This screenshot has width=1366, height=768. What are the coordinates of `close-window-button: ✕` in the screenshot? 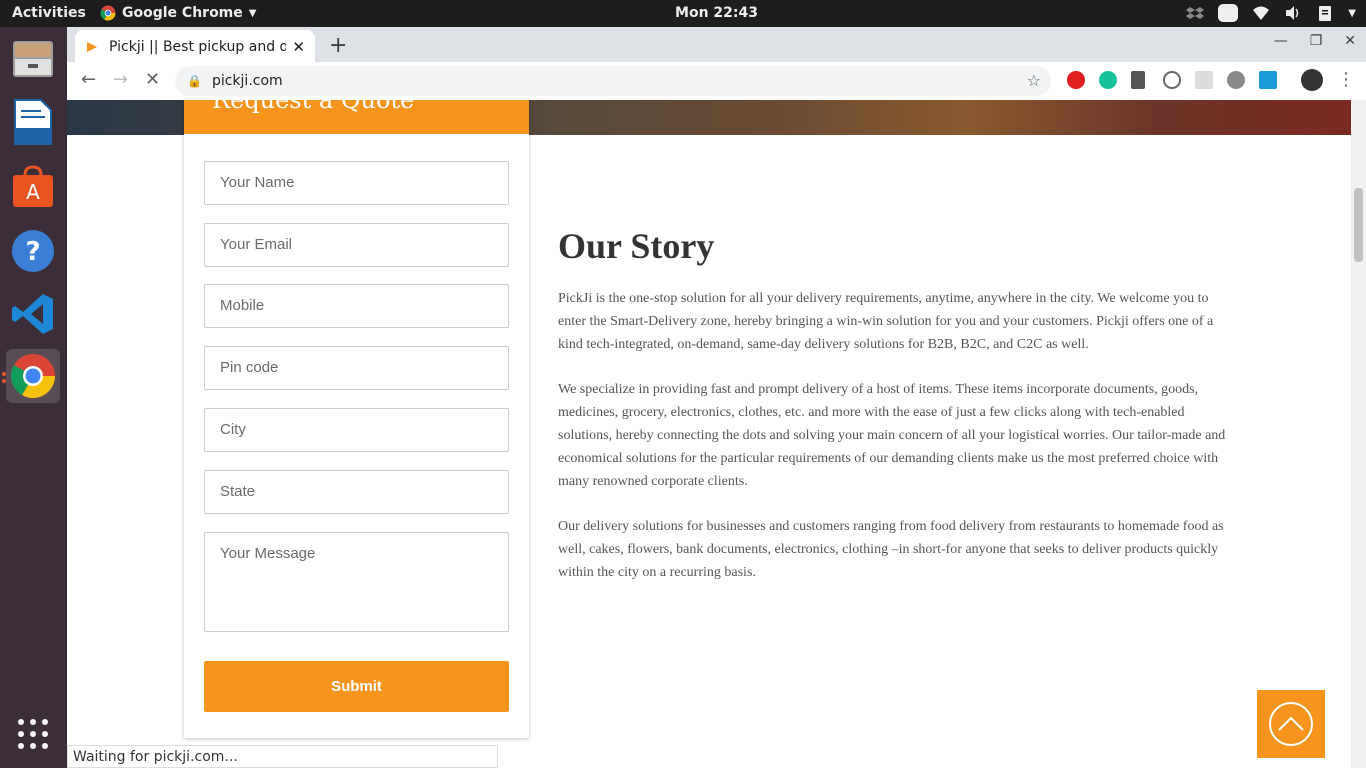 It's located at (1350, 41).